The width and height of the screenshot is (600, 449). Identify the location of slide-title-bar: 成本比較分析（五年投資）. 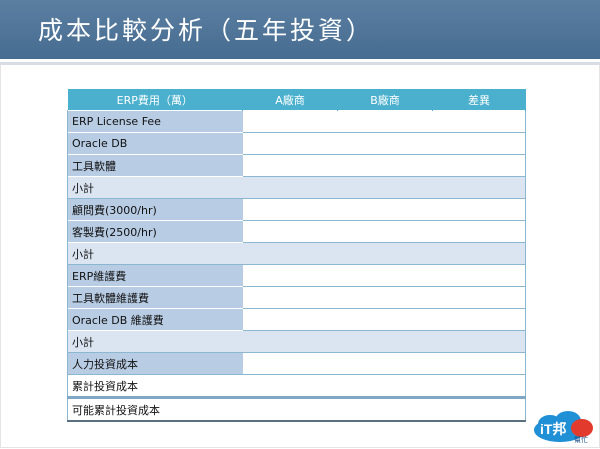
(300, 29).